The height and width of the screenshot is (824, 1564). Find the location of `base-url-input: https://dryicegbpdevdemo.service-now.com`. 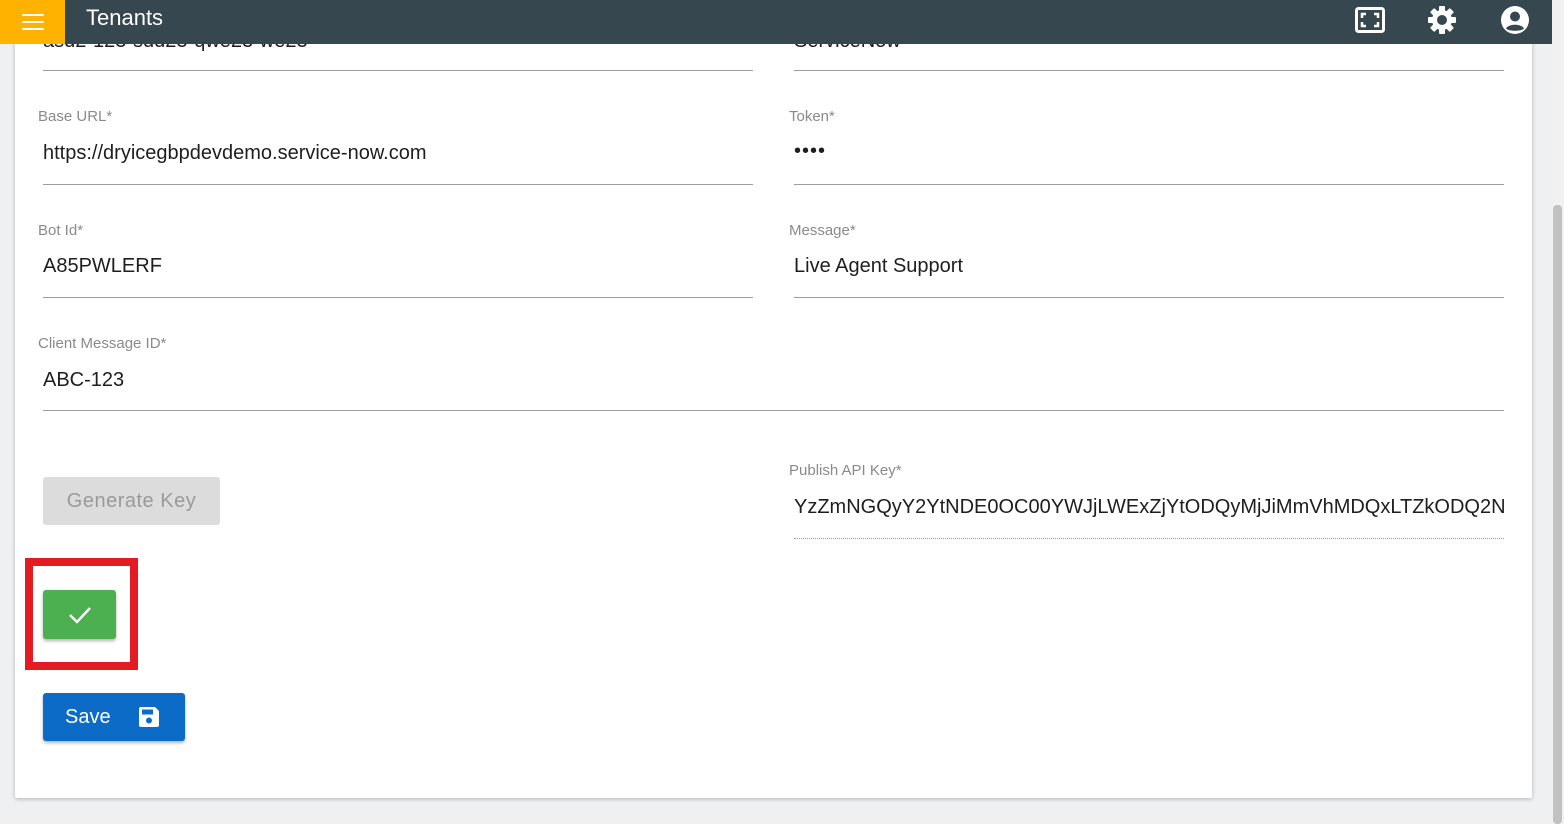

base-url-input: https://dryicegbpdevdemo.service-now.com is located at coordinates (398, 153).